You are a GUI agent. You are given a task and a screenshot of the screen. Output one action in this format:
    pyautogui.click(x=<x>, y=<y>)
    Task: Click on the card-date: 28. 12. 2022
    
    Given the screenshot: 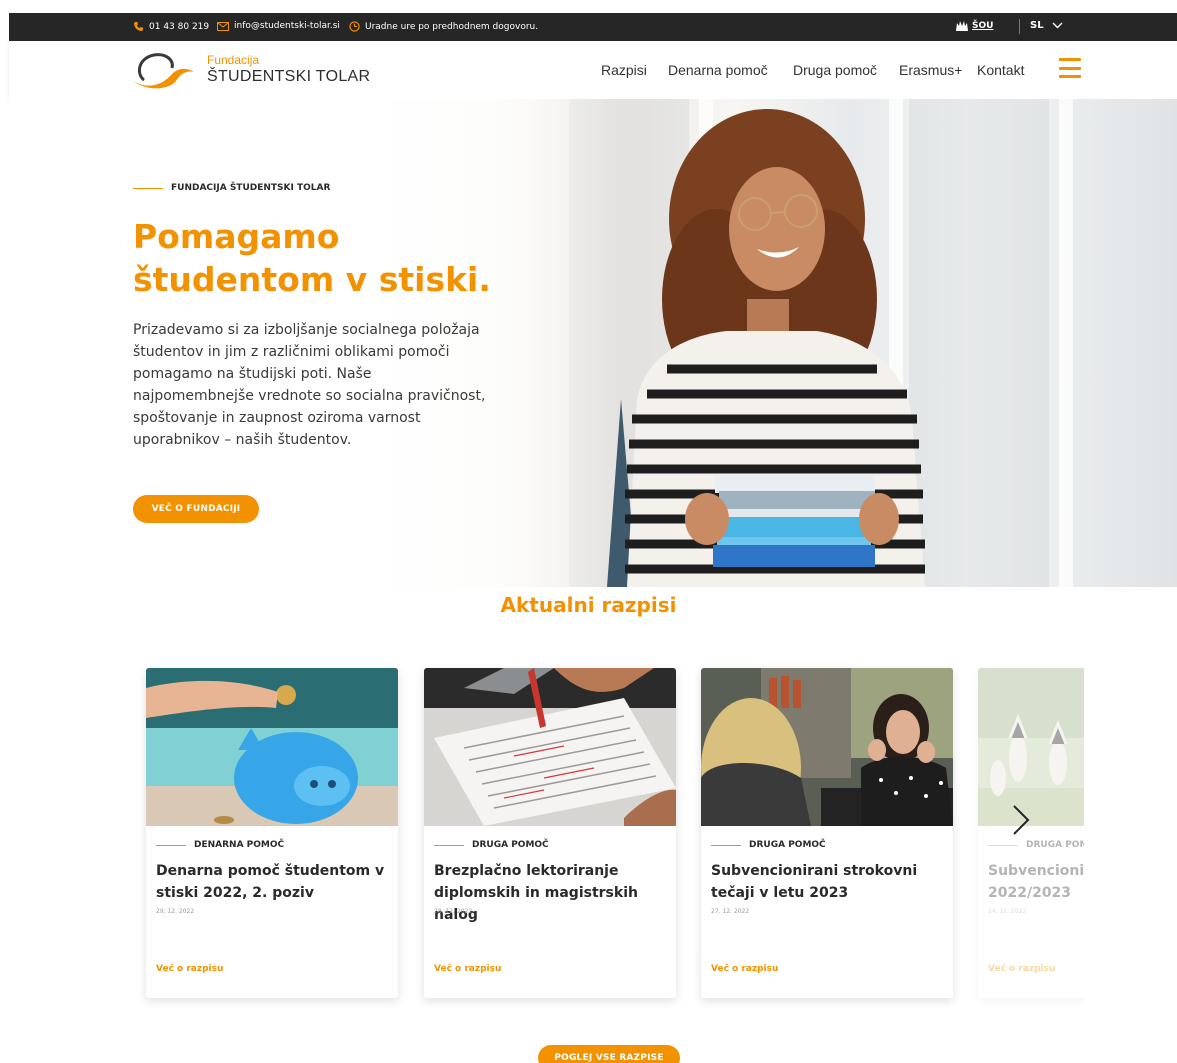 What is the action you would take?
    pyautogui.click(x=453, y=911)
    